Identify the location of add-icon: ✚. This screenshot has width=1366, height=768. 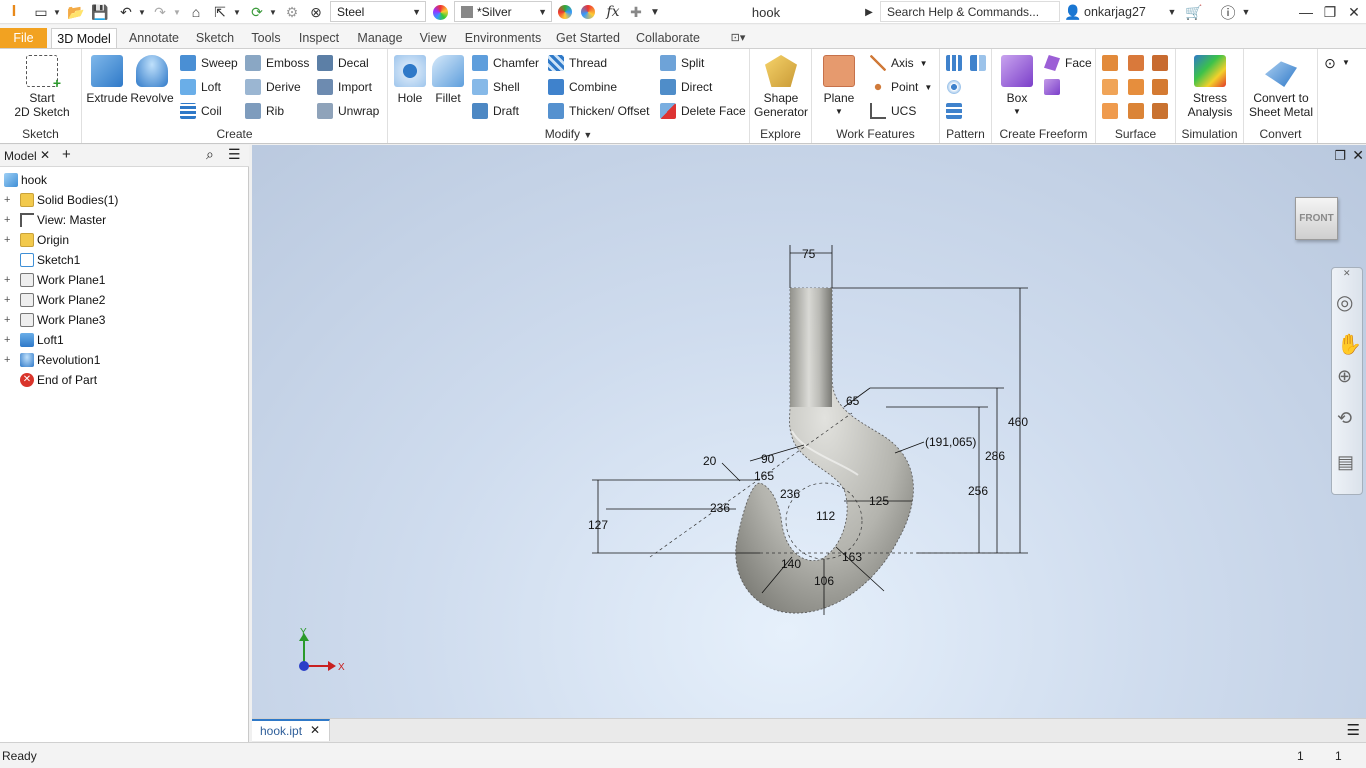
(636, 12).